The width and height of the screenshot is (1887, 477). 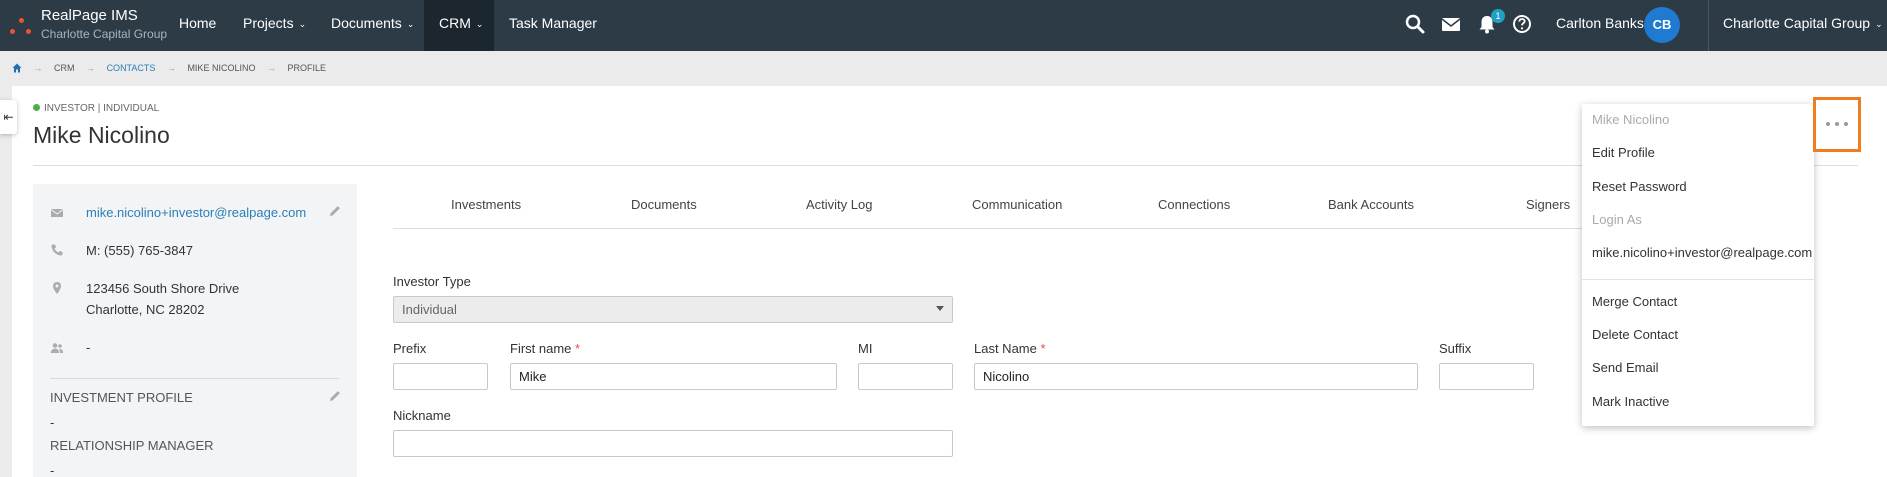 I want to click on tabs-divider, so click(x=993, y=228).